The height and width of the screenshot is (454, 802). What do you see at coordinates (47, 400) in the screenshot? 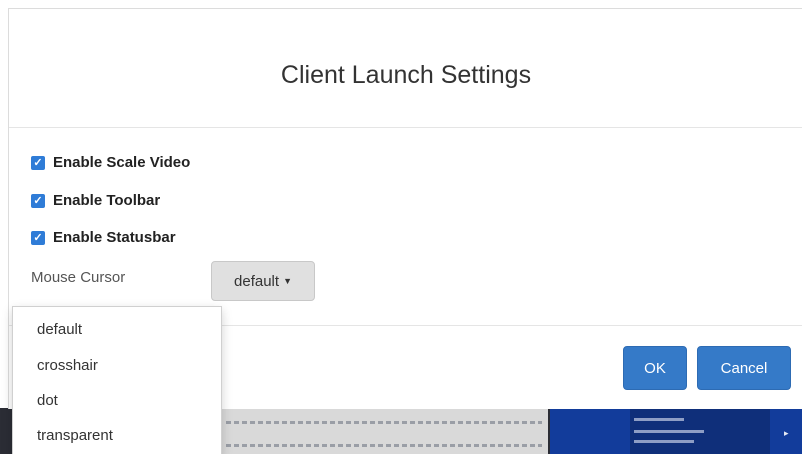
I see `cursor-option-dot: dot` at bounding box center [47, 400].